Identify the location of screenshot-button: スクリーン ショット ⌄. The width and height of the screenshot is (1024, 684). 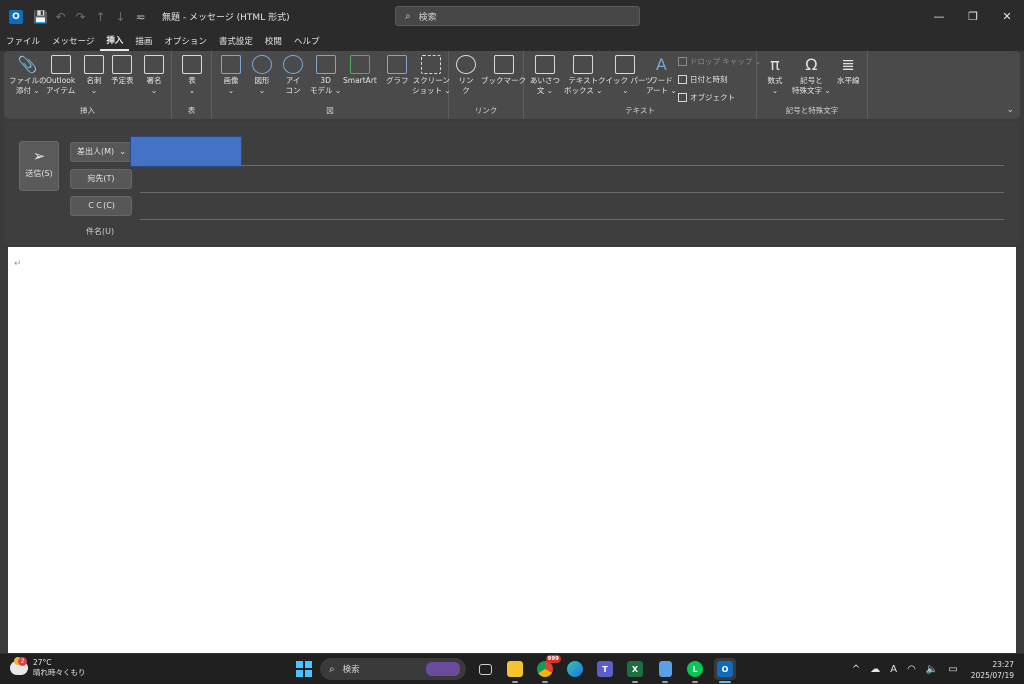
(431, 75).